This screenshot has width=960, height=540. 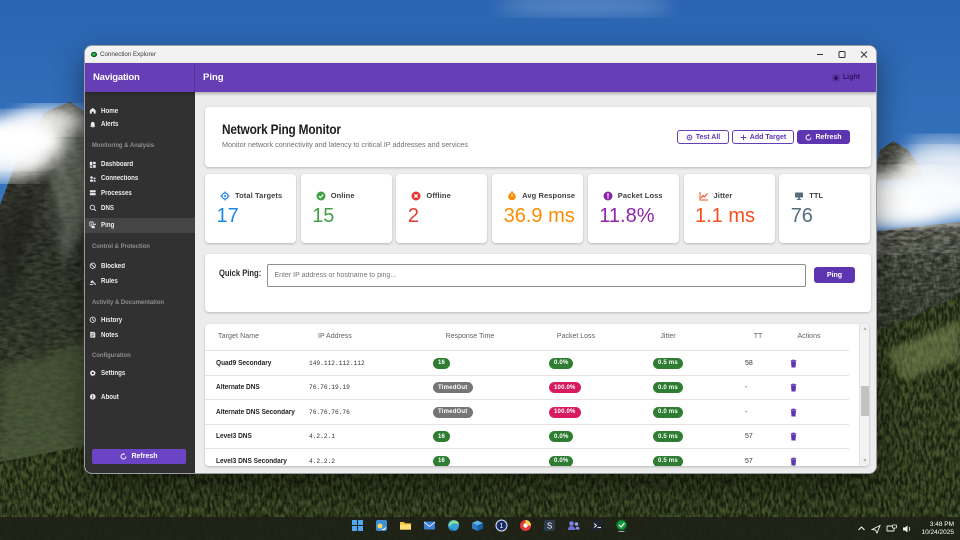 What do you see at coordinates (502, 526) in the screenshot?
I see `svg-text: 1` at bounding box center [502, 526].